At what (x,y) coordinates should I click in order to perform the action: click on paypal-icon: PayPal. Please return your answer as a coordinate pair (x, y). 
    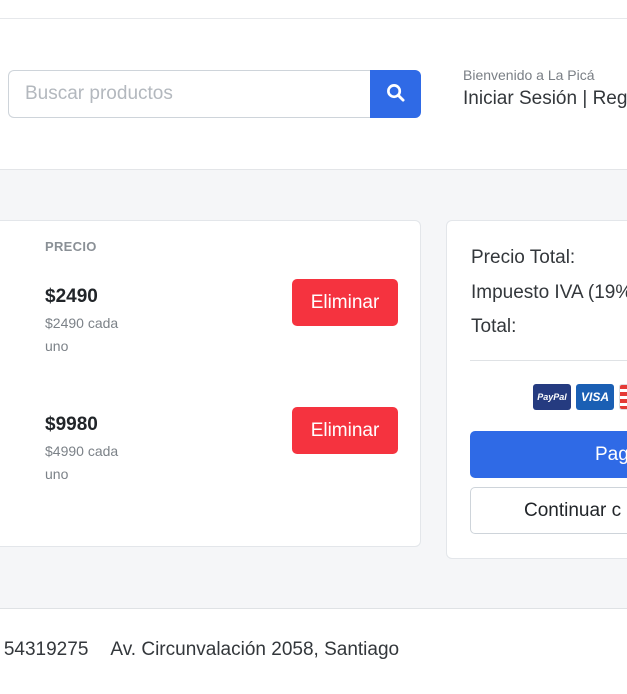
    Looking at the image, I should click on (552, 397).